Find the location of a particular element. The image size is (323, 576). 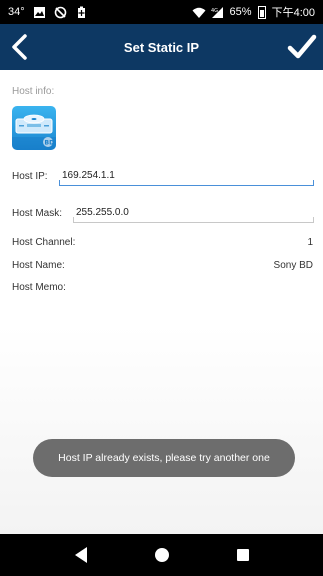

system-nav-bar is located at coordinates (161, 555).